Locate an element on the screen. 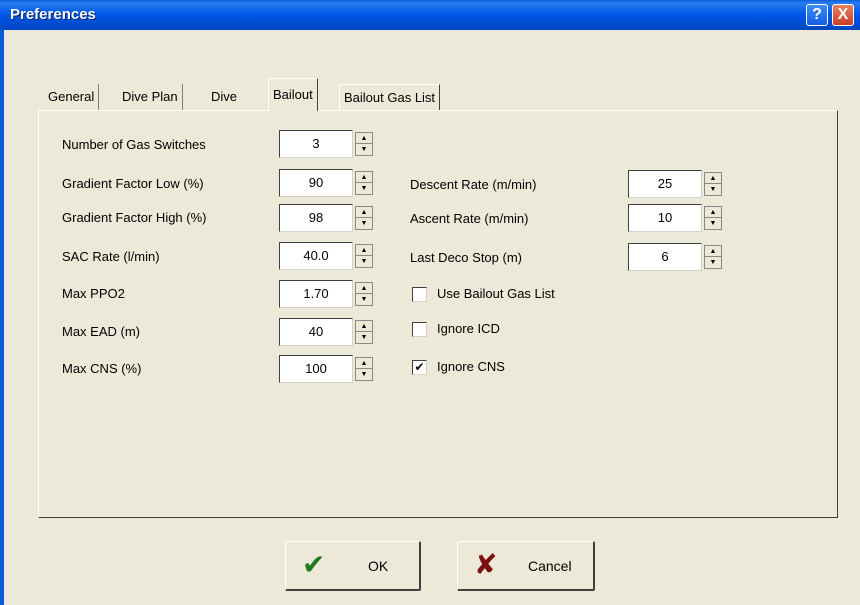  tab-bailout: Bailout is located at coordinates (293, 94).